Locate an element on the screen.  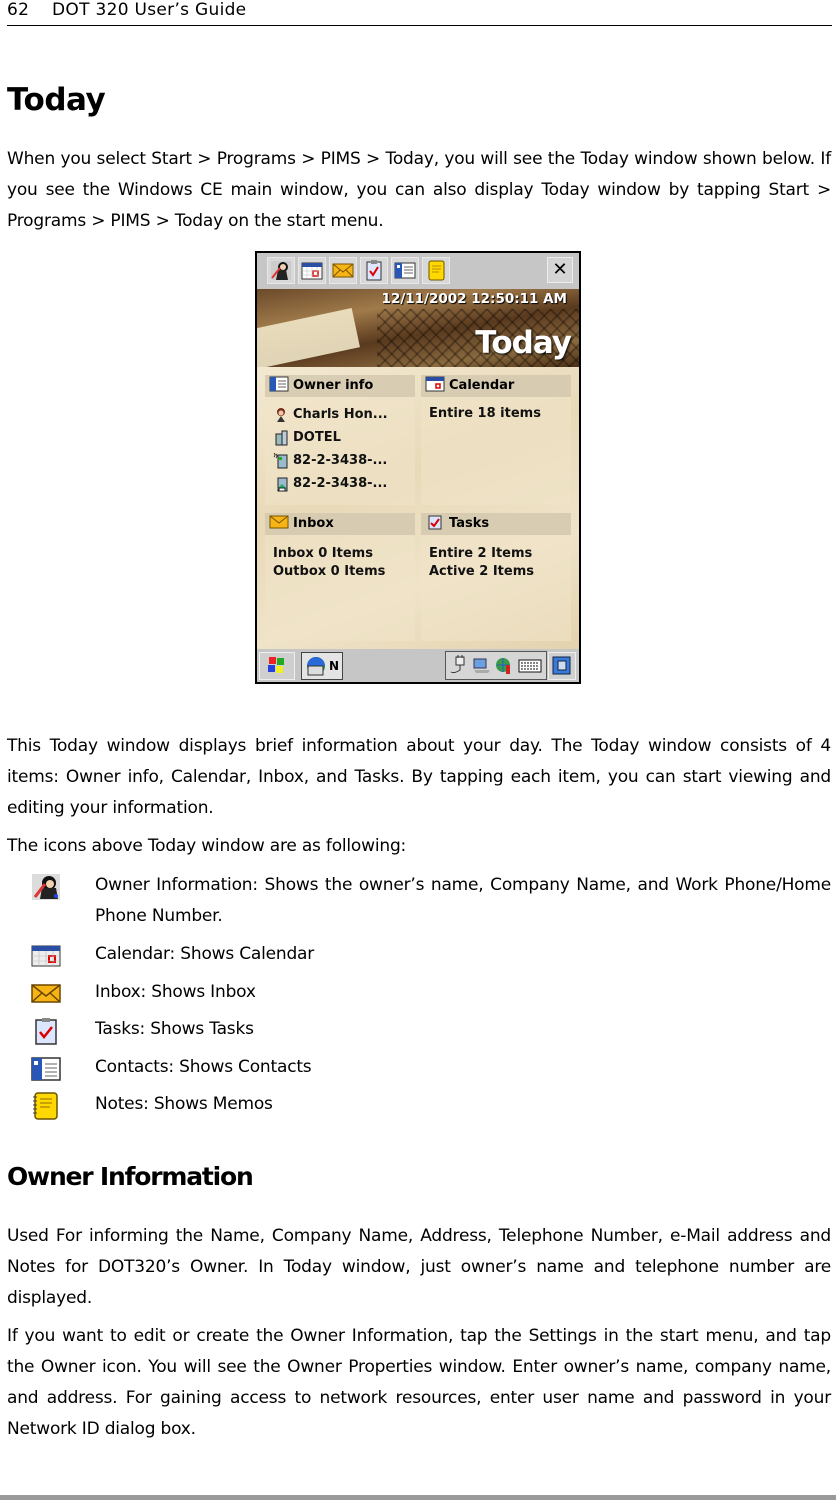
list-item: Inbox: Shows Inbox is located at coordinates (418, 996).